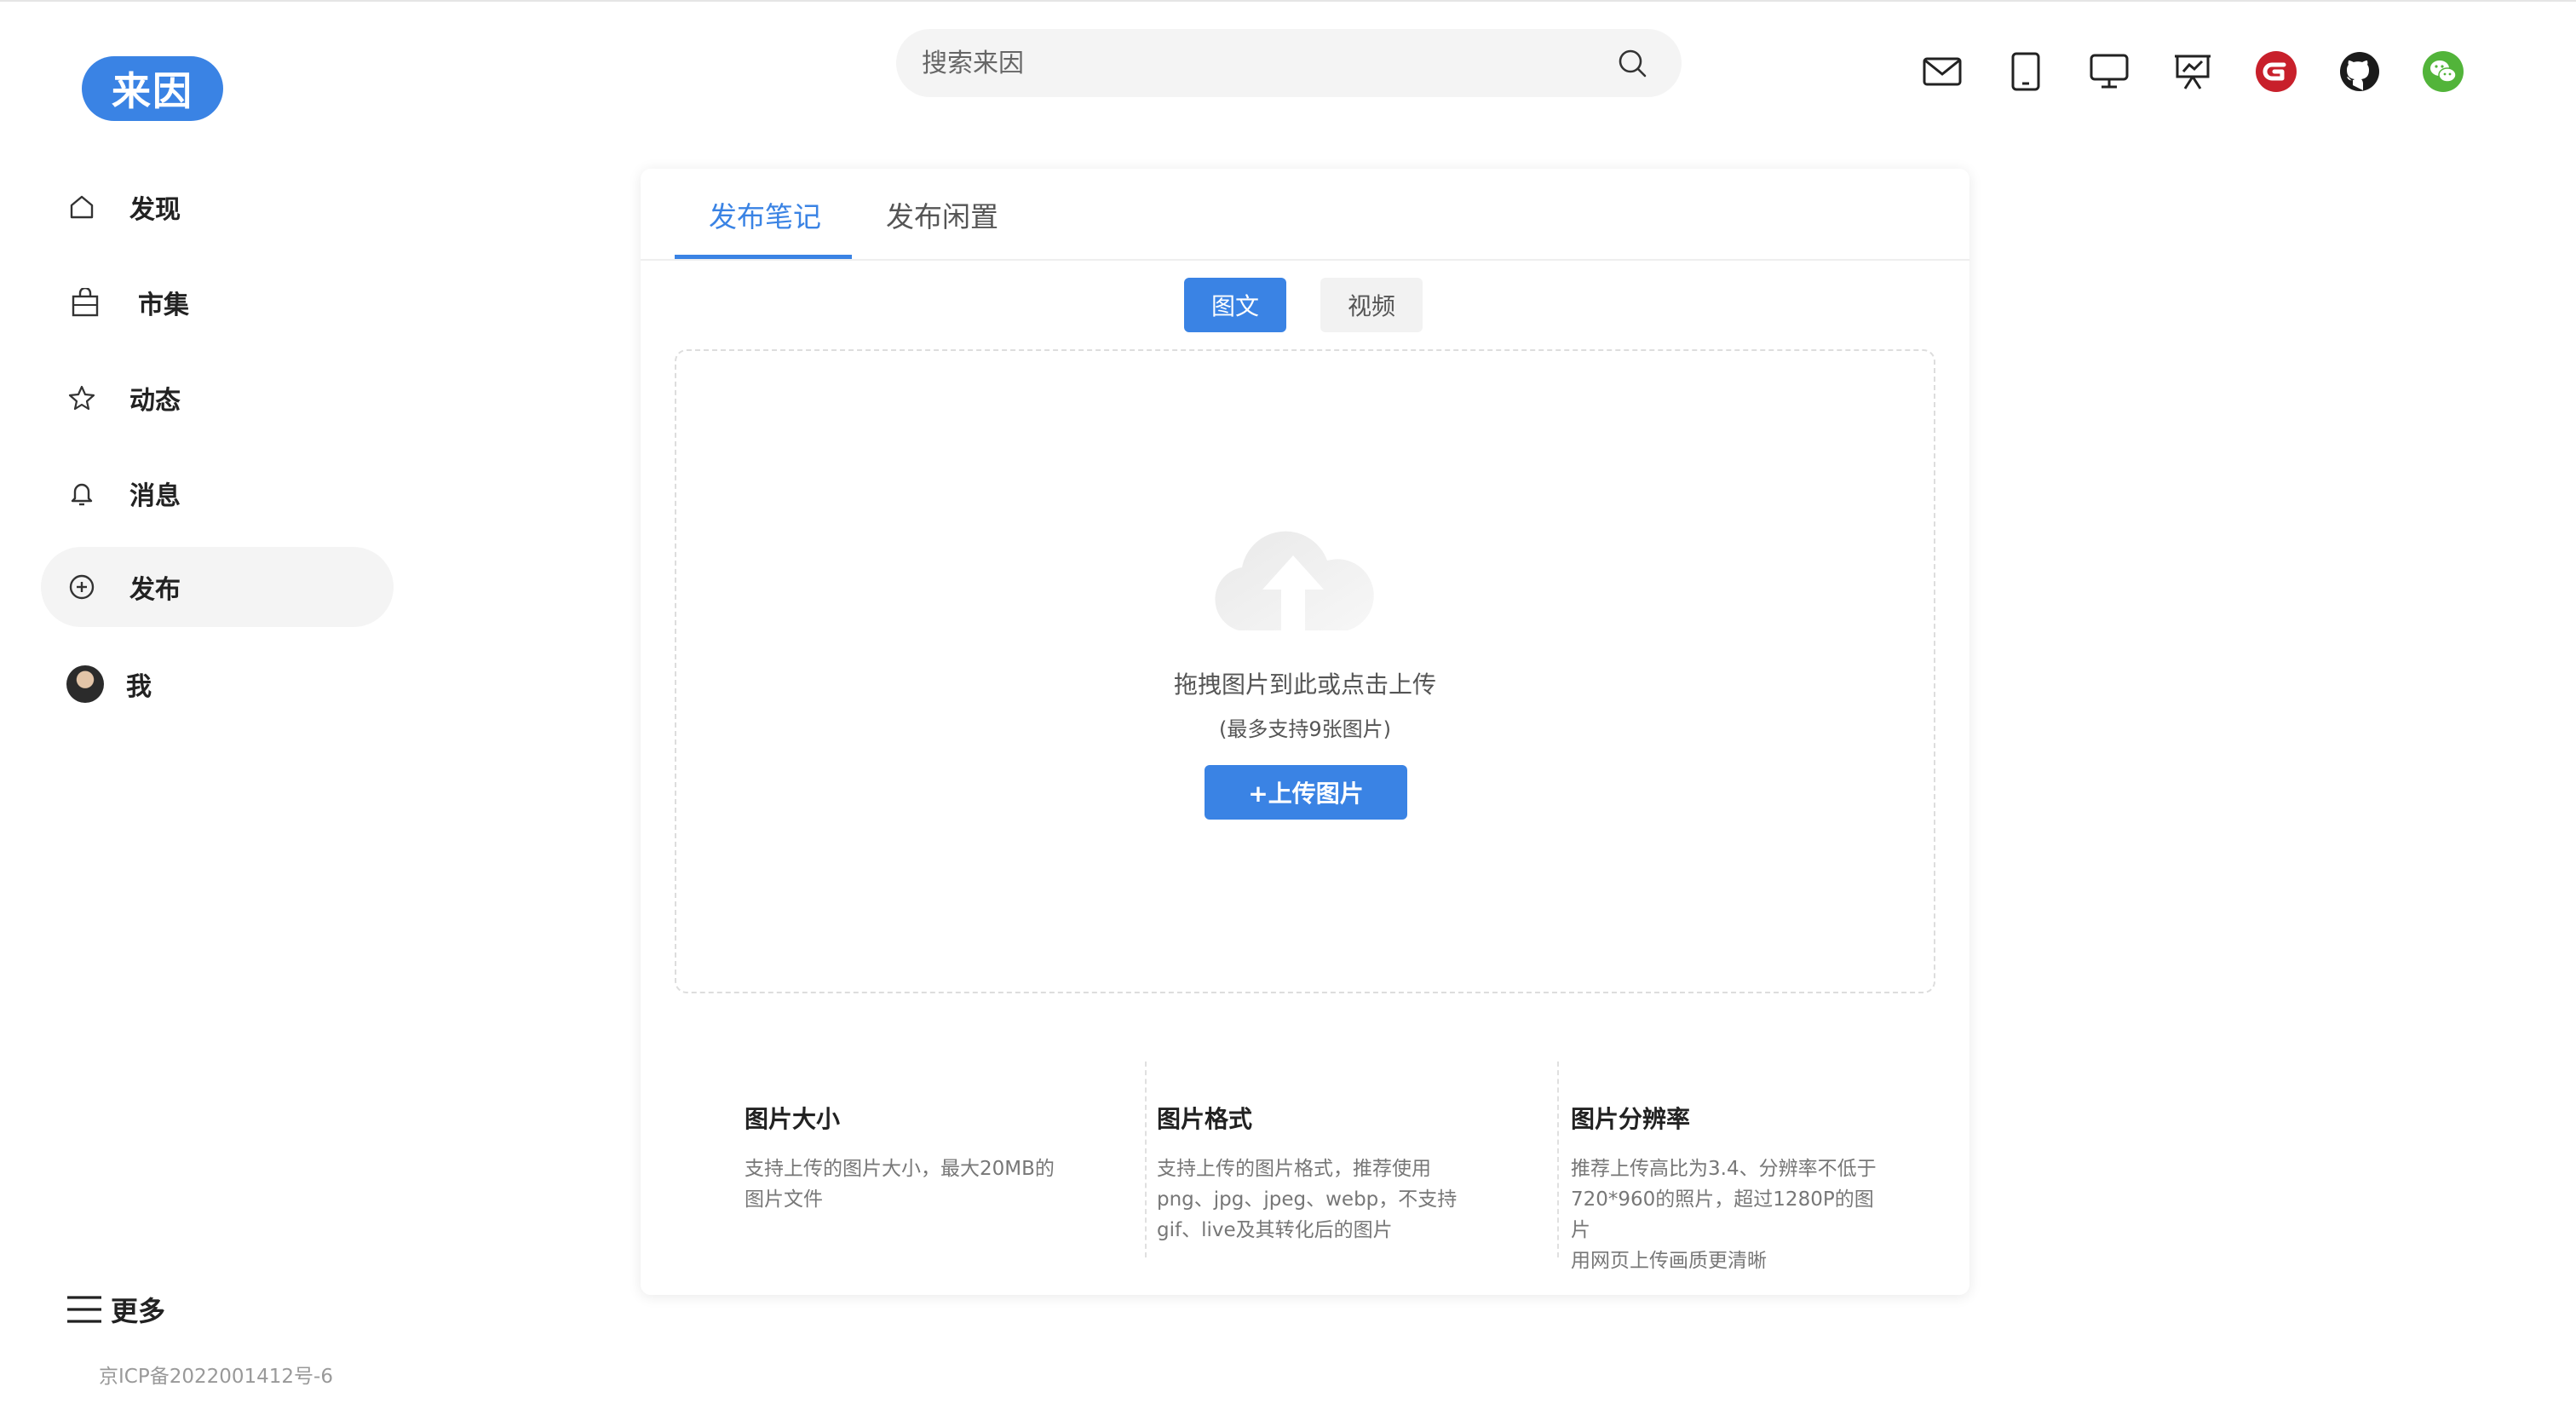 This screenshot has height=1404, width=2576. I want to click on tab-publish-note: 发布笔记, so click(765, 226).